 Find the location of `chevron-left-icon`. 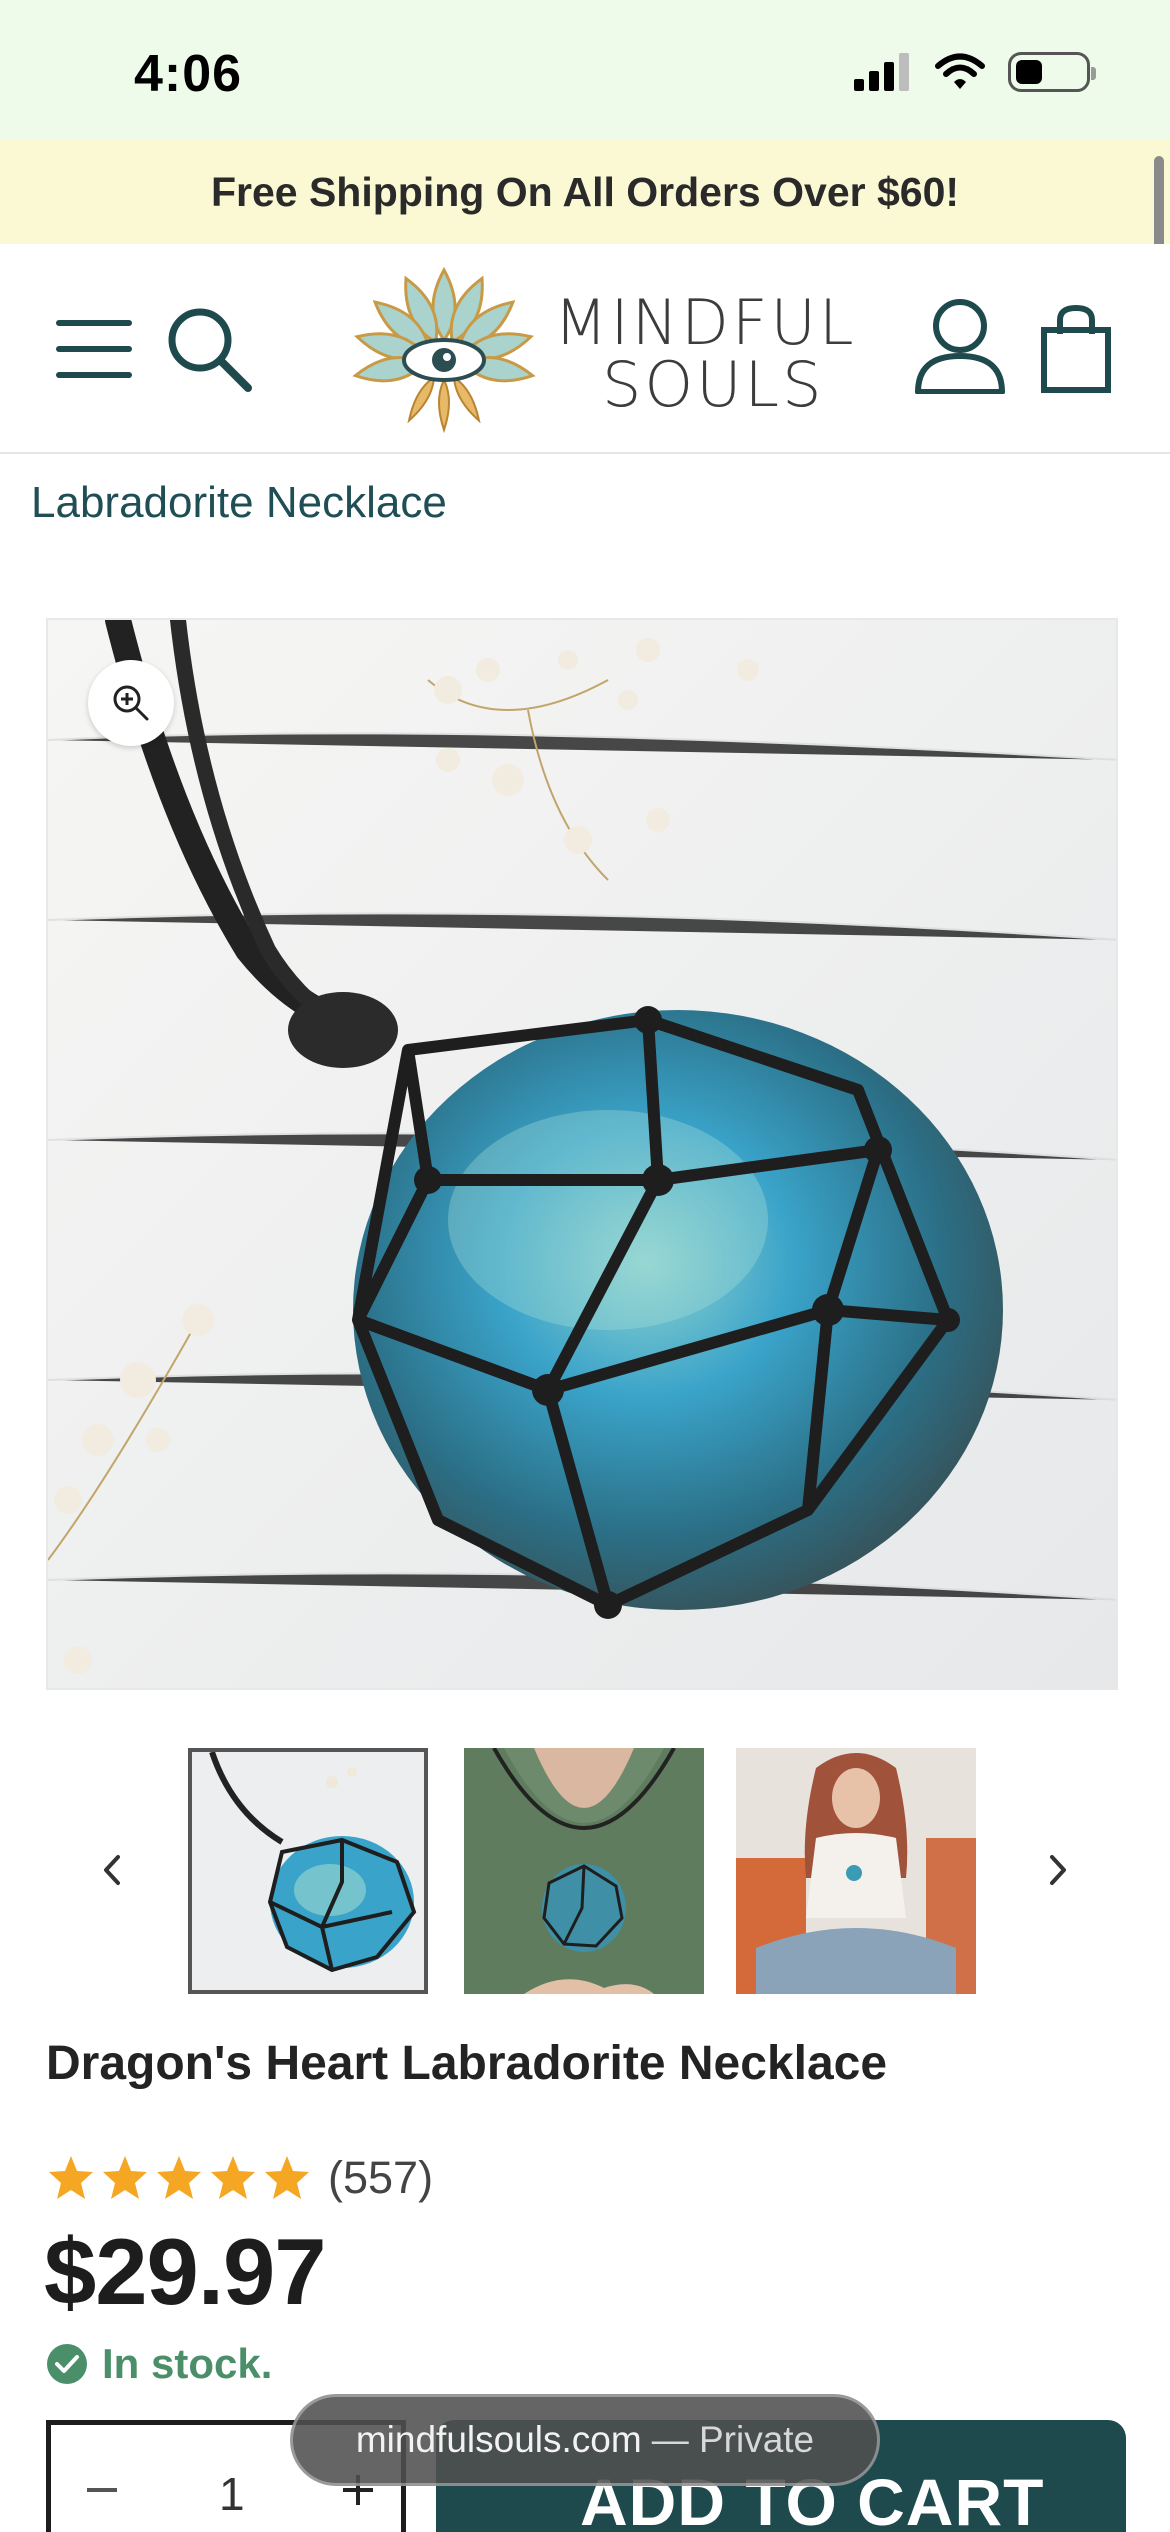

chevron-left-icon is located at coordinates (112, 1870).